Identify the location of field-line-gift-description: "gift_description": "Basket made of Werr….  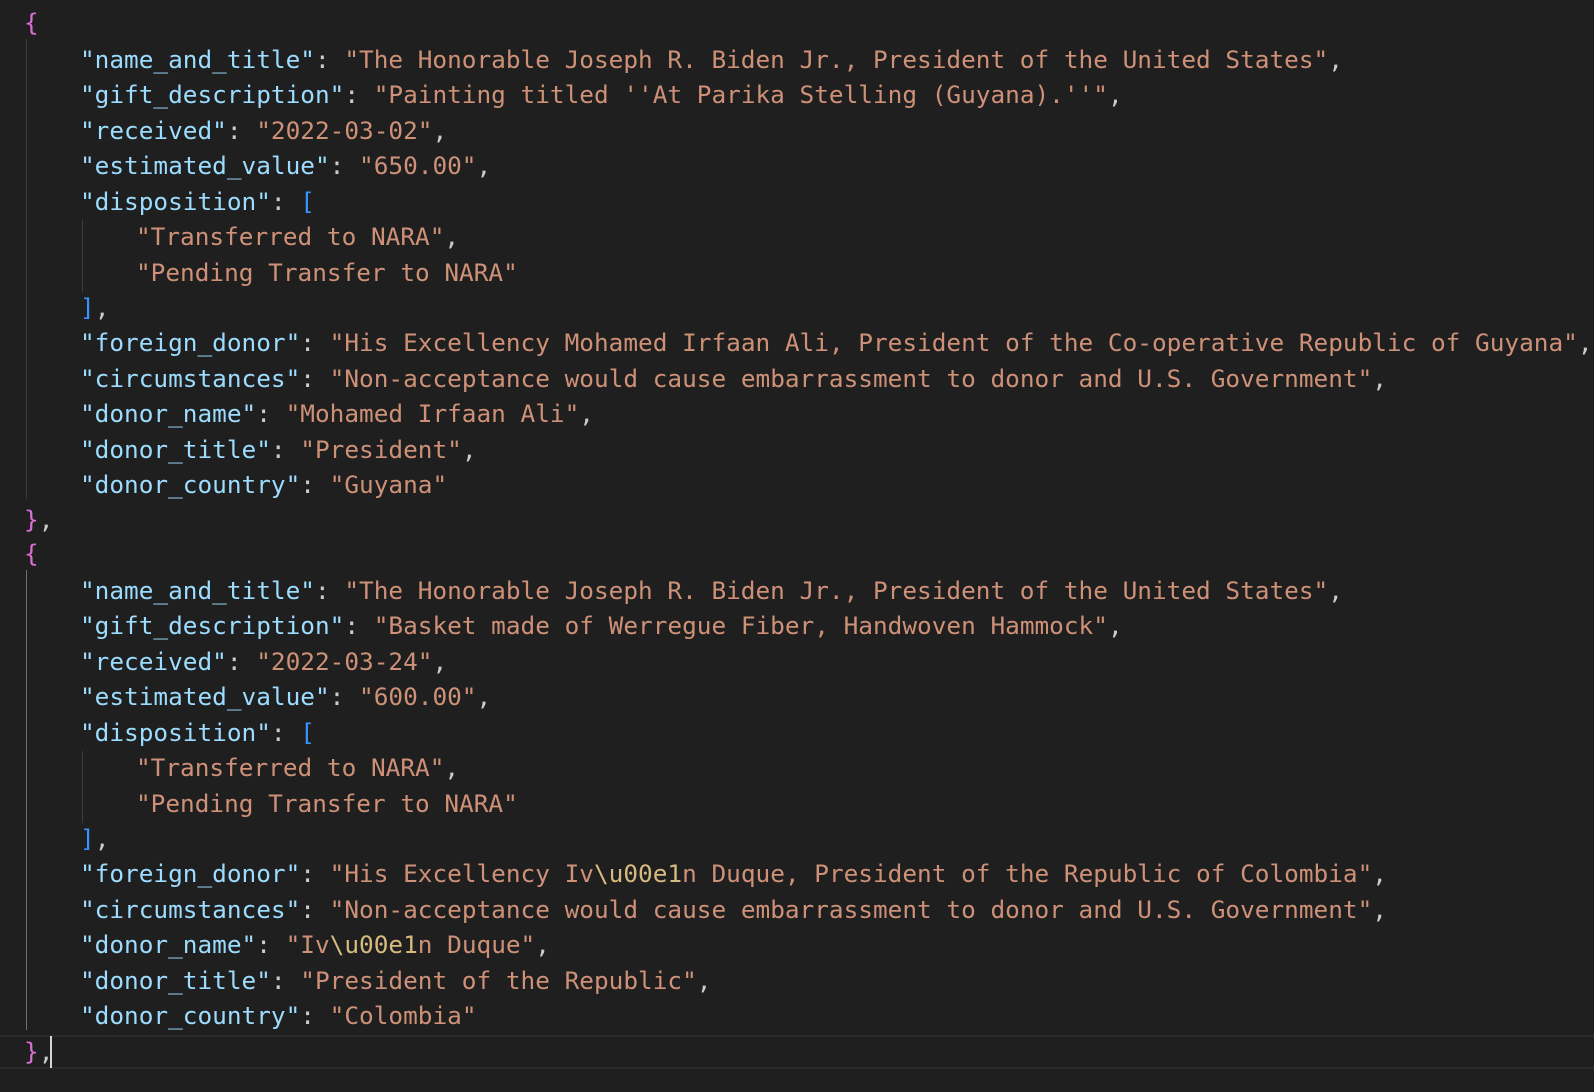
(601, 626).